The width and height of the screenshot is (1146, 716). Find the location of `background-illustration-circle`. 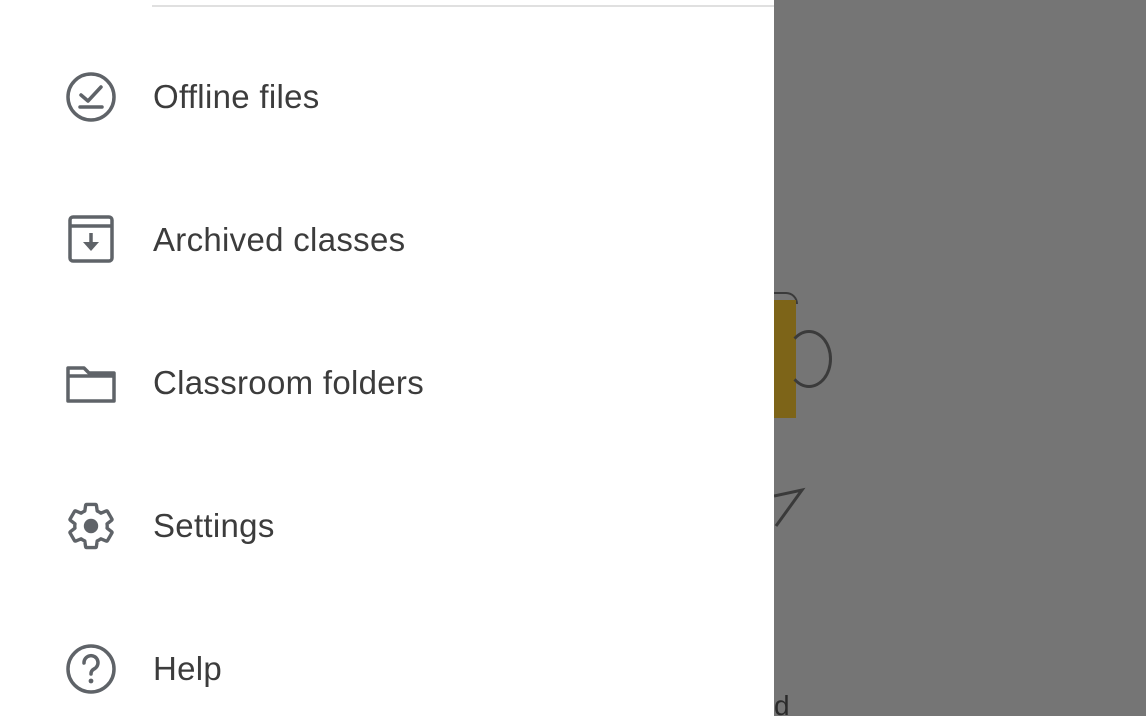

background-illustration-circle is located at coordinates (809, 359).